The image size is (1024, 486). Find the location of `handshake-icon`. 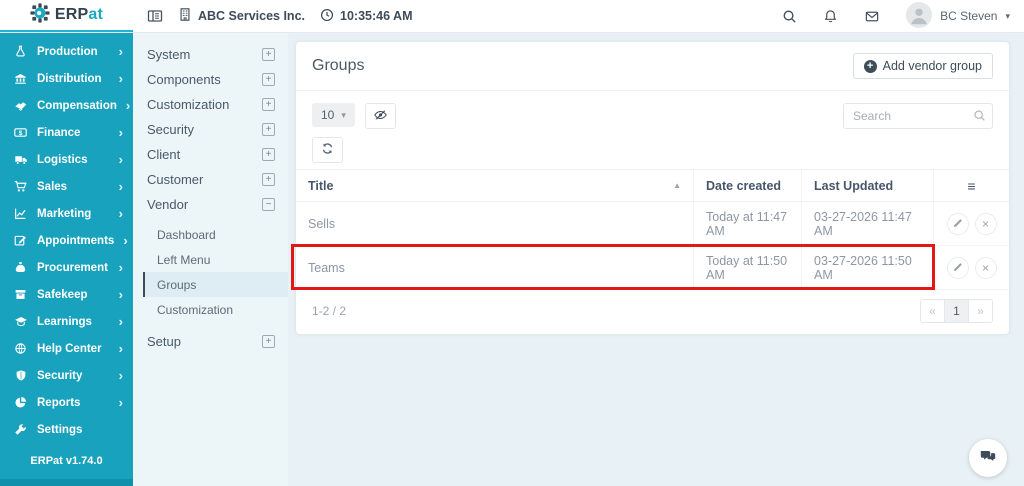

handshake-icon is located at coordinates (20, 105).